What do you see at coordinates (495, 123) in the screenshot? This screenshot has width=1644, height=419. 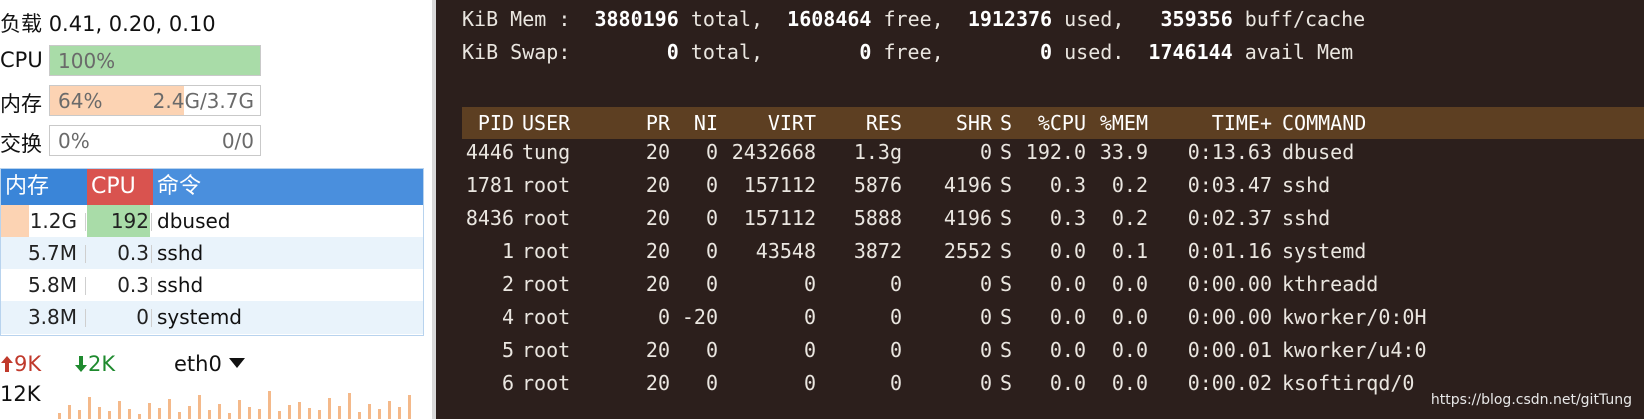 I see `column-header-pid: PID` at bounding box center [495, 123].